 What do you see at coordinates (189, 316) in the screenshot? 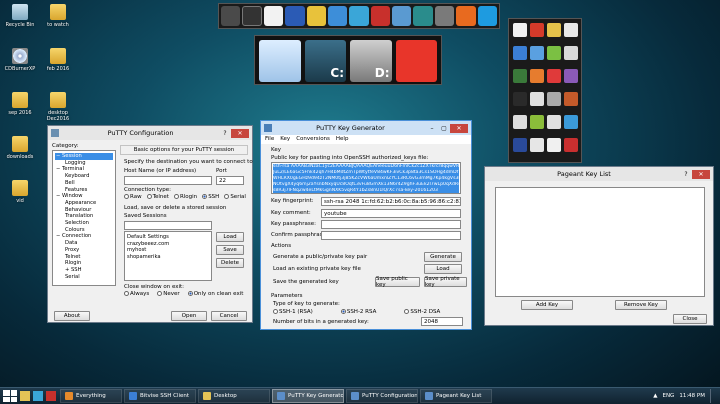
I see `open-button: Open` at bounding box center [189, 316].